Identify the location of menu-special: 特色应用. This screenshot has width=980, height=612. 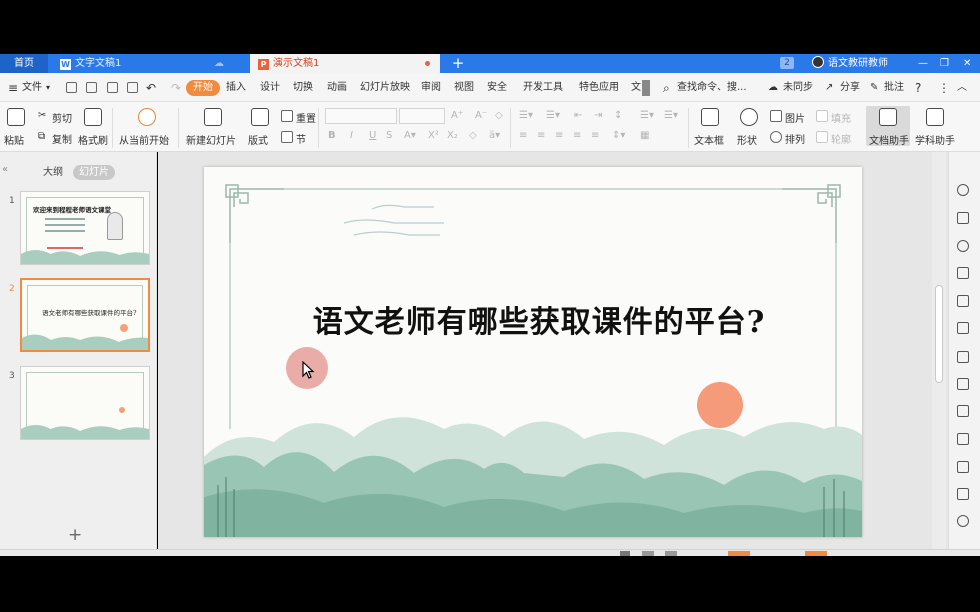
(599, 88).